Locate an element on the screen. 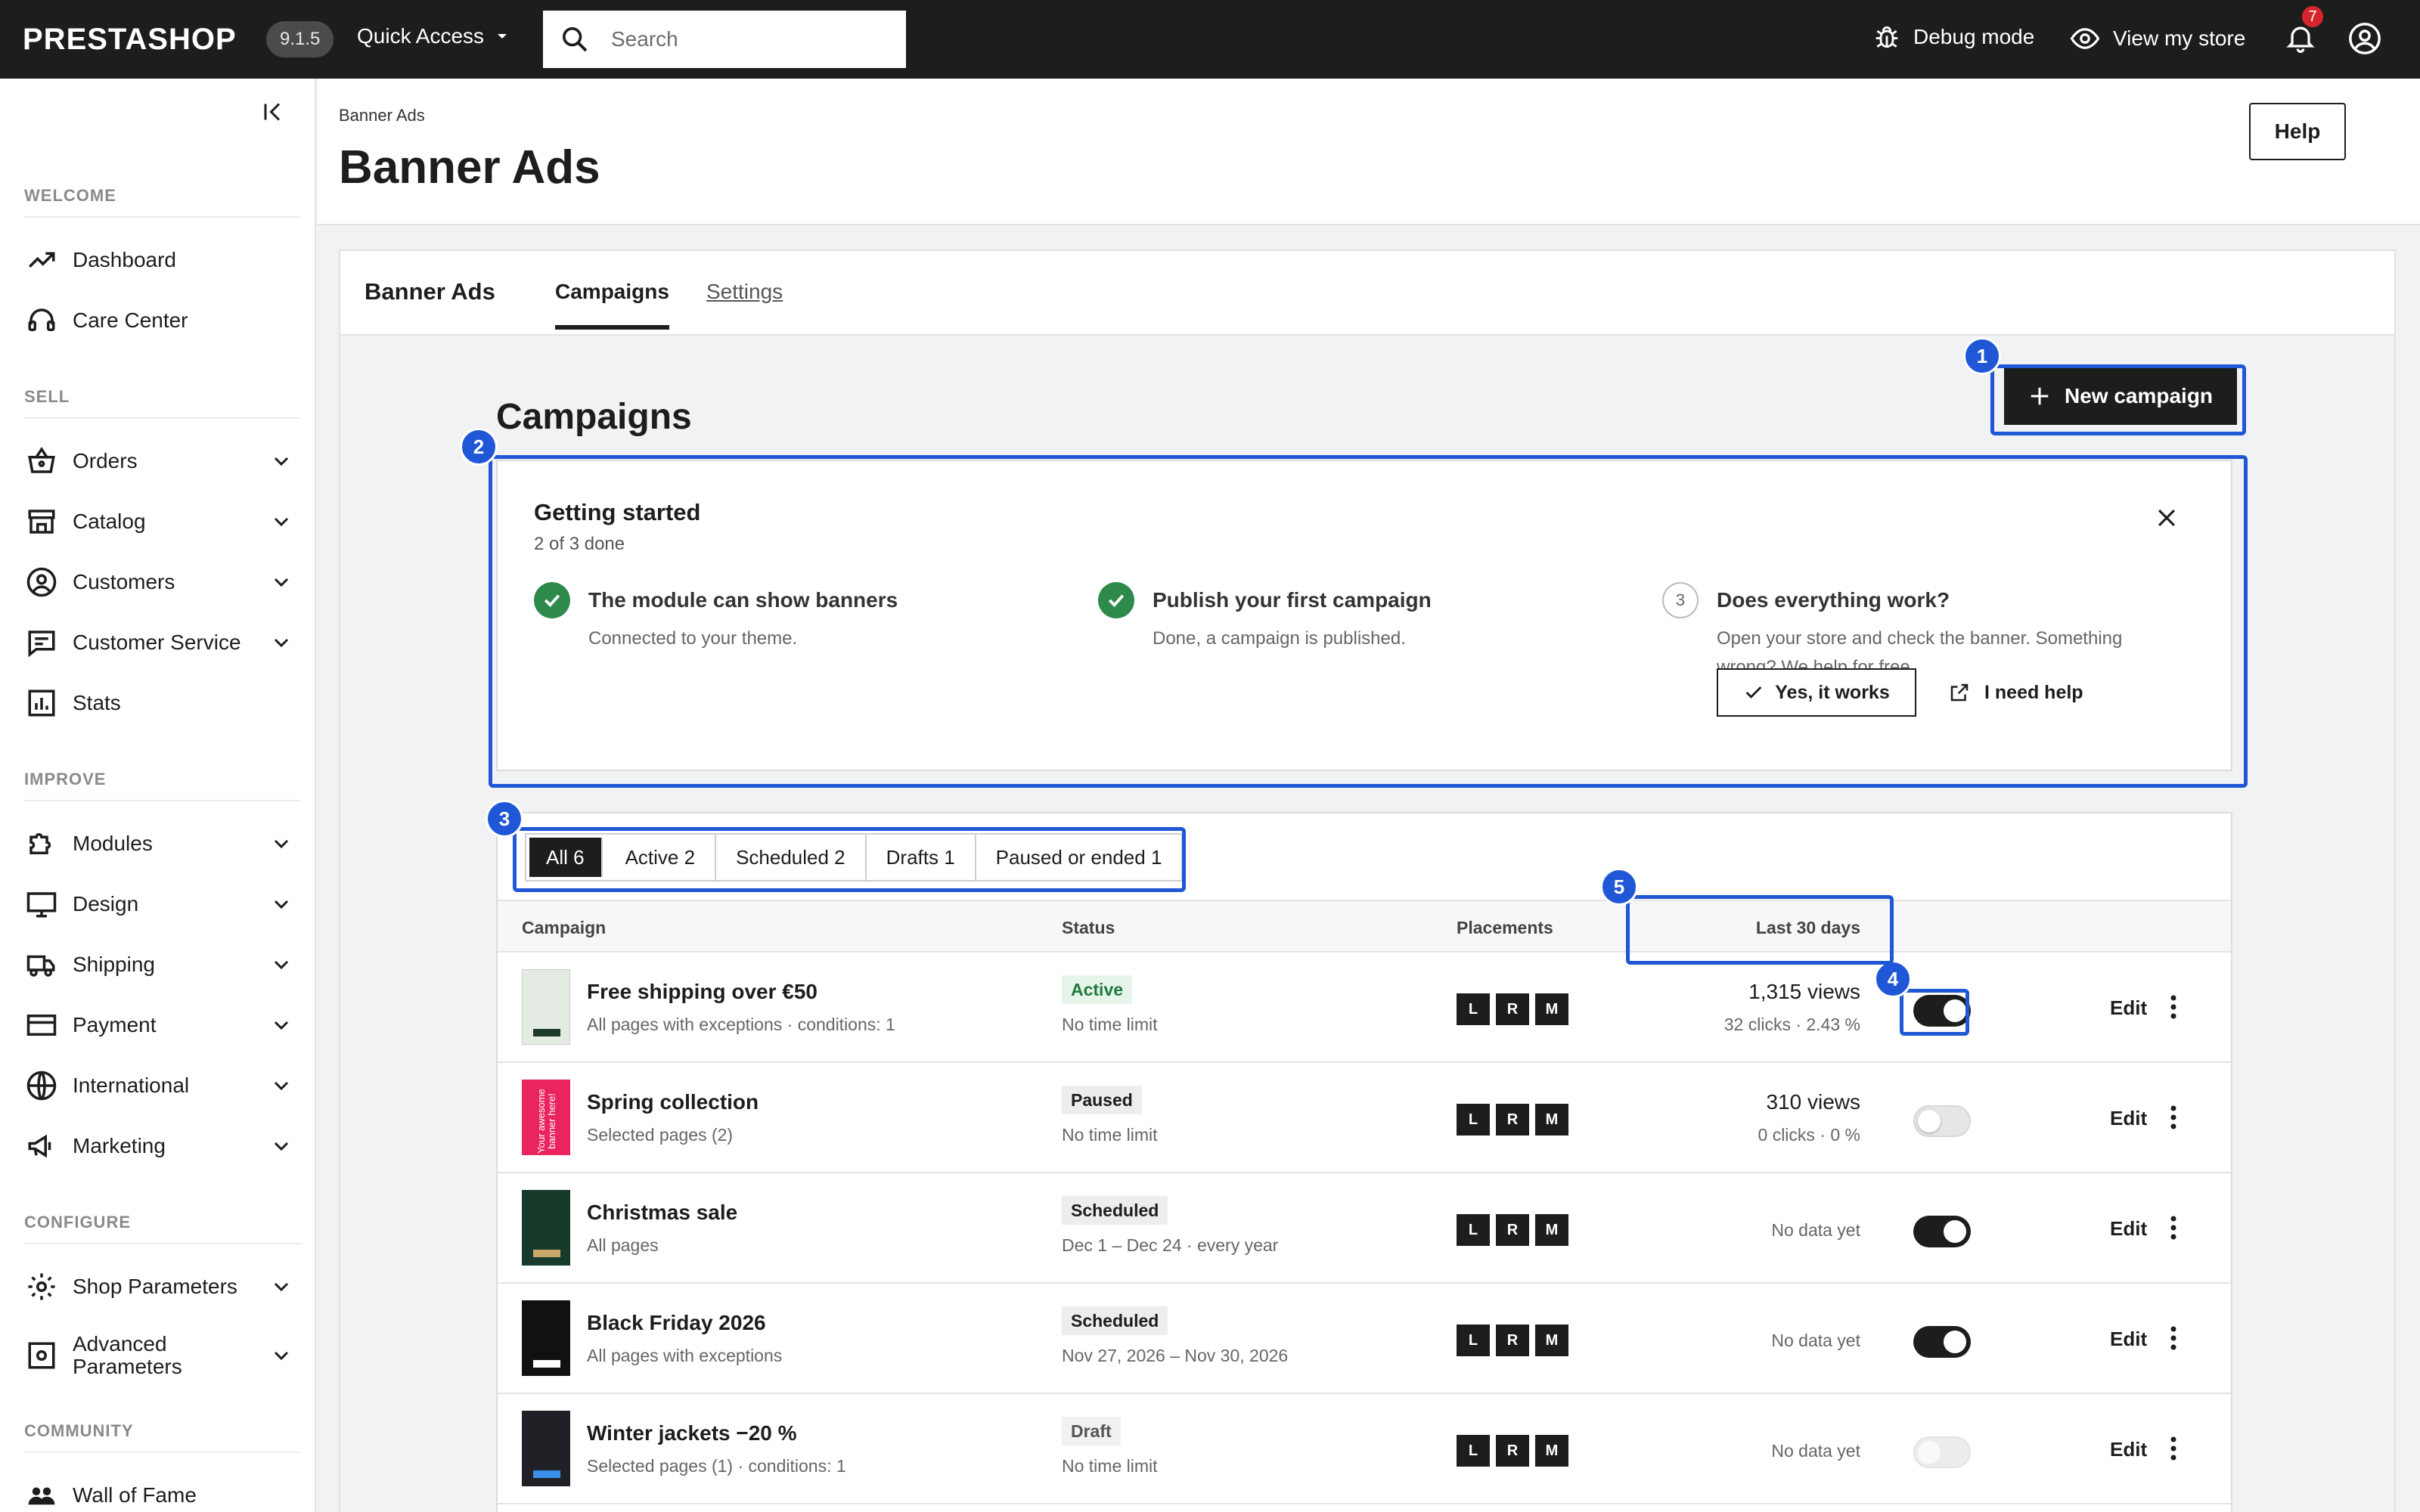 This screenshot has height=1512, width=2420. new-campaign-button: New campaign is located at coordinates (2120, 396).